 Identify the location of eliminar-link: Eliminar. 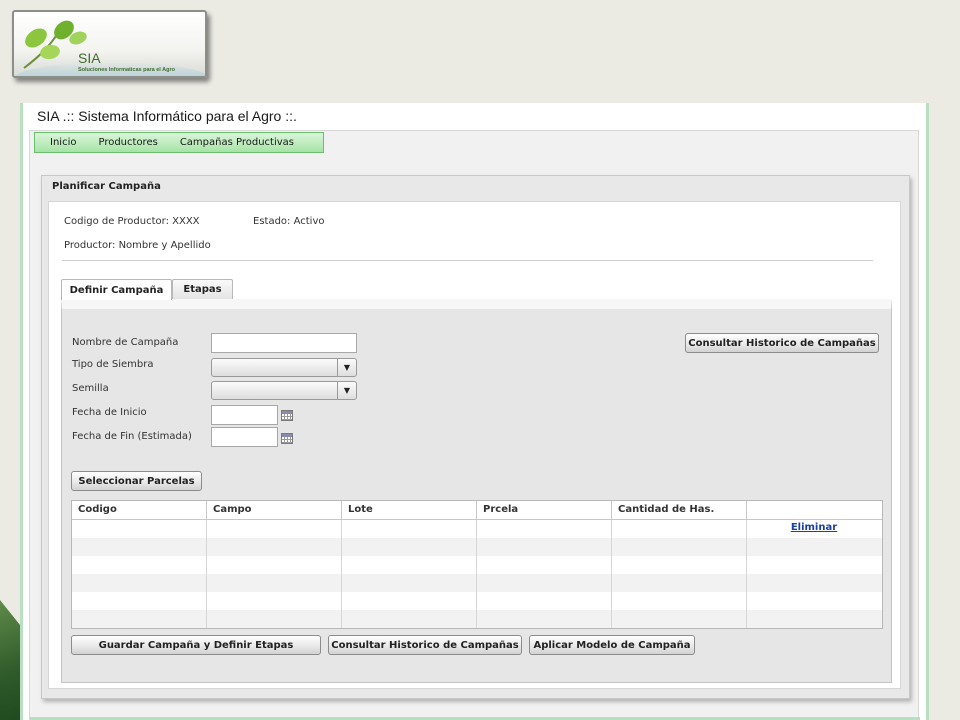
(814, 527).